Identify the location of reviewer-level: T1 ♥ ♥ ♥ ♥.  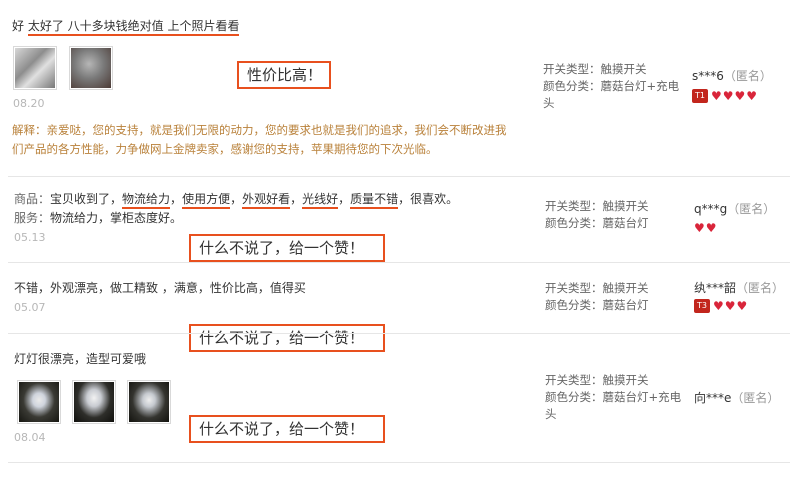
(724, 96).